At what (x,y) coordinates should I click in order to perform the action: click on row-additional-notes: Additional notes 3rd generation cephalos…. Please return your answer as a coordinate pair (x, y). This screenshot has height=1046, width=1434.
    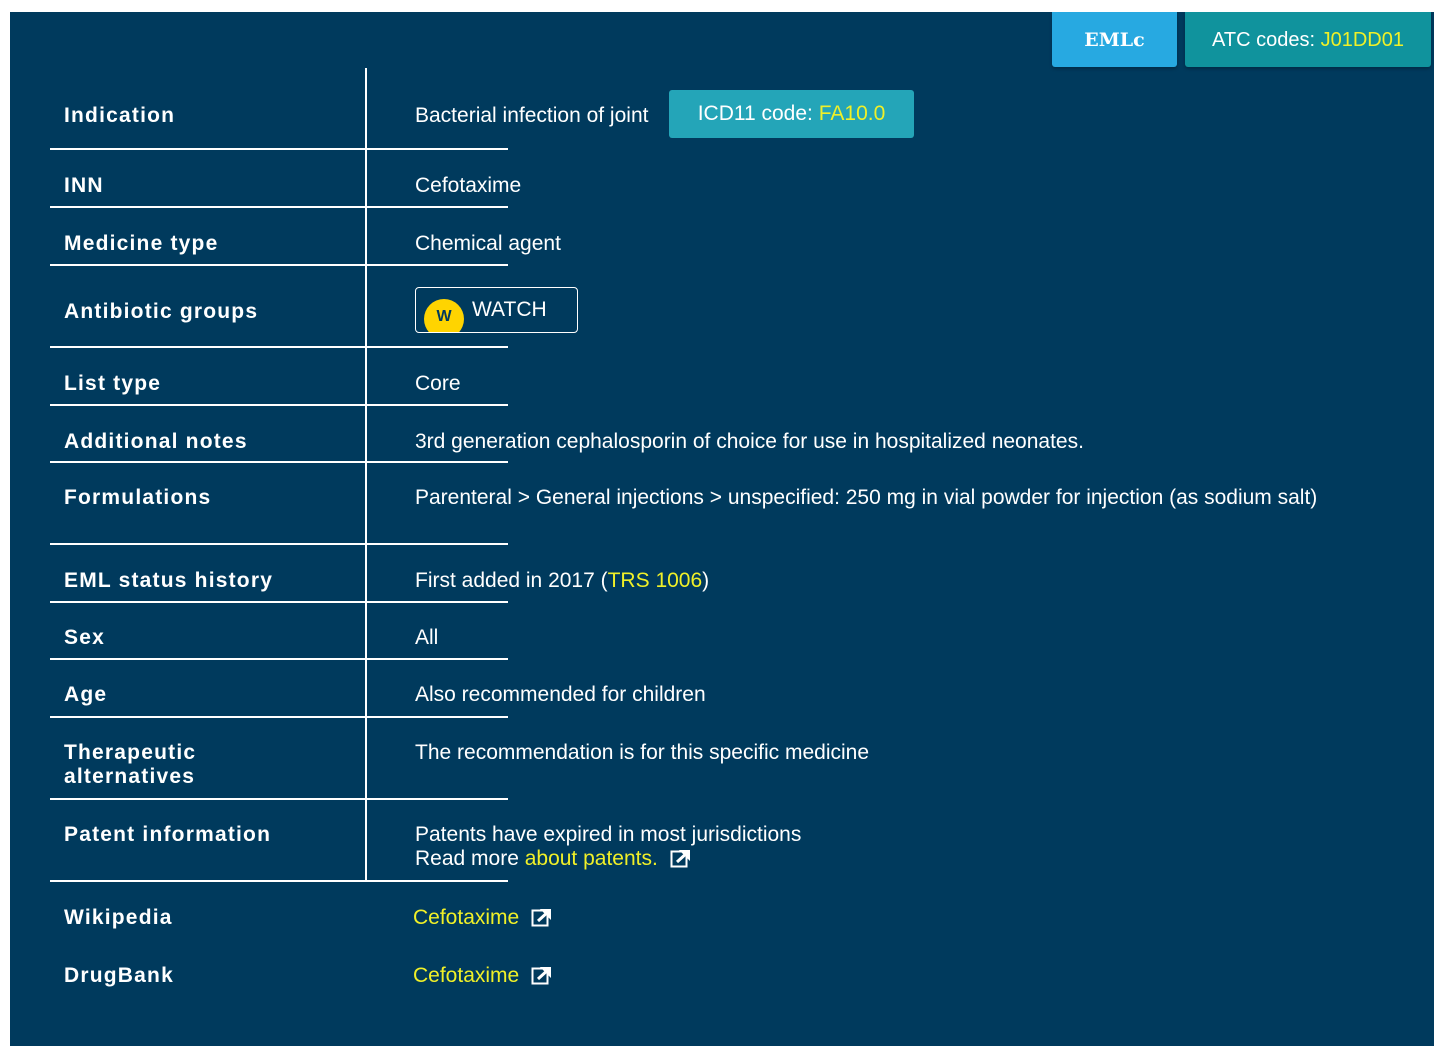
    Looking at the image, I should click on (735, 434).